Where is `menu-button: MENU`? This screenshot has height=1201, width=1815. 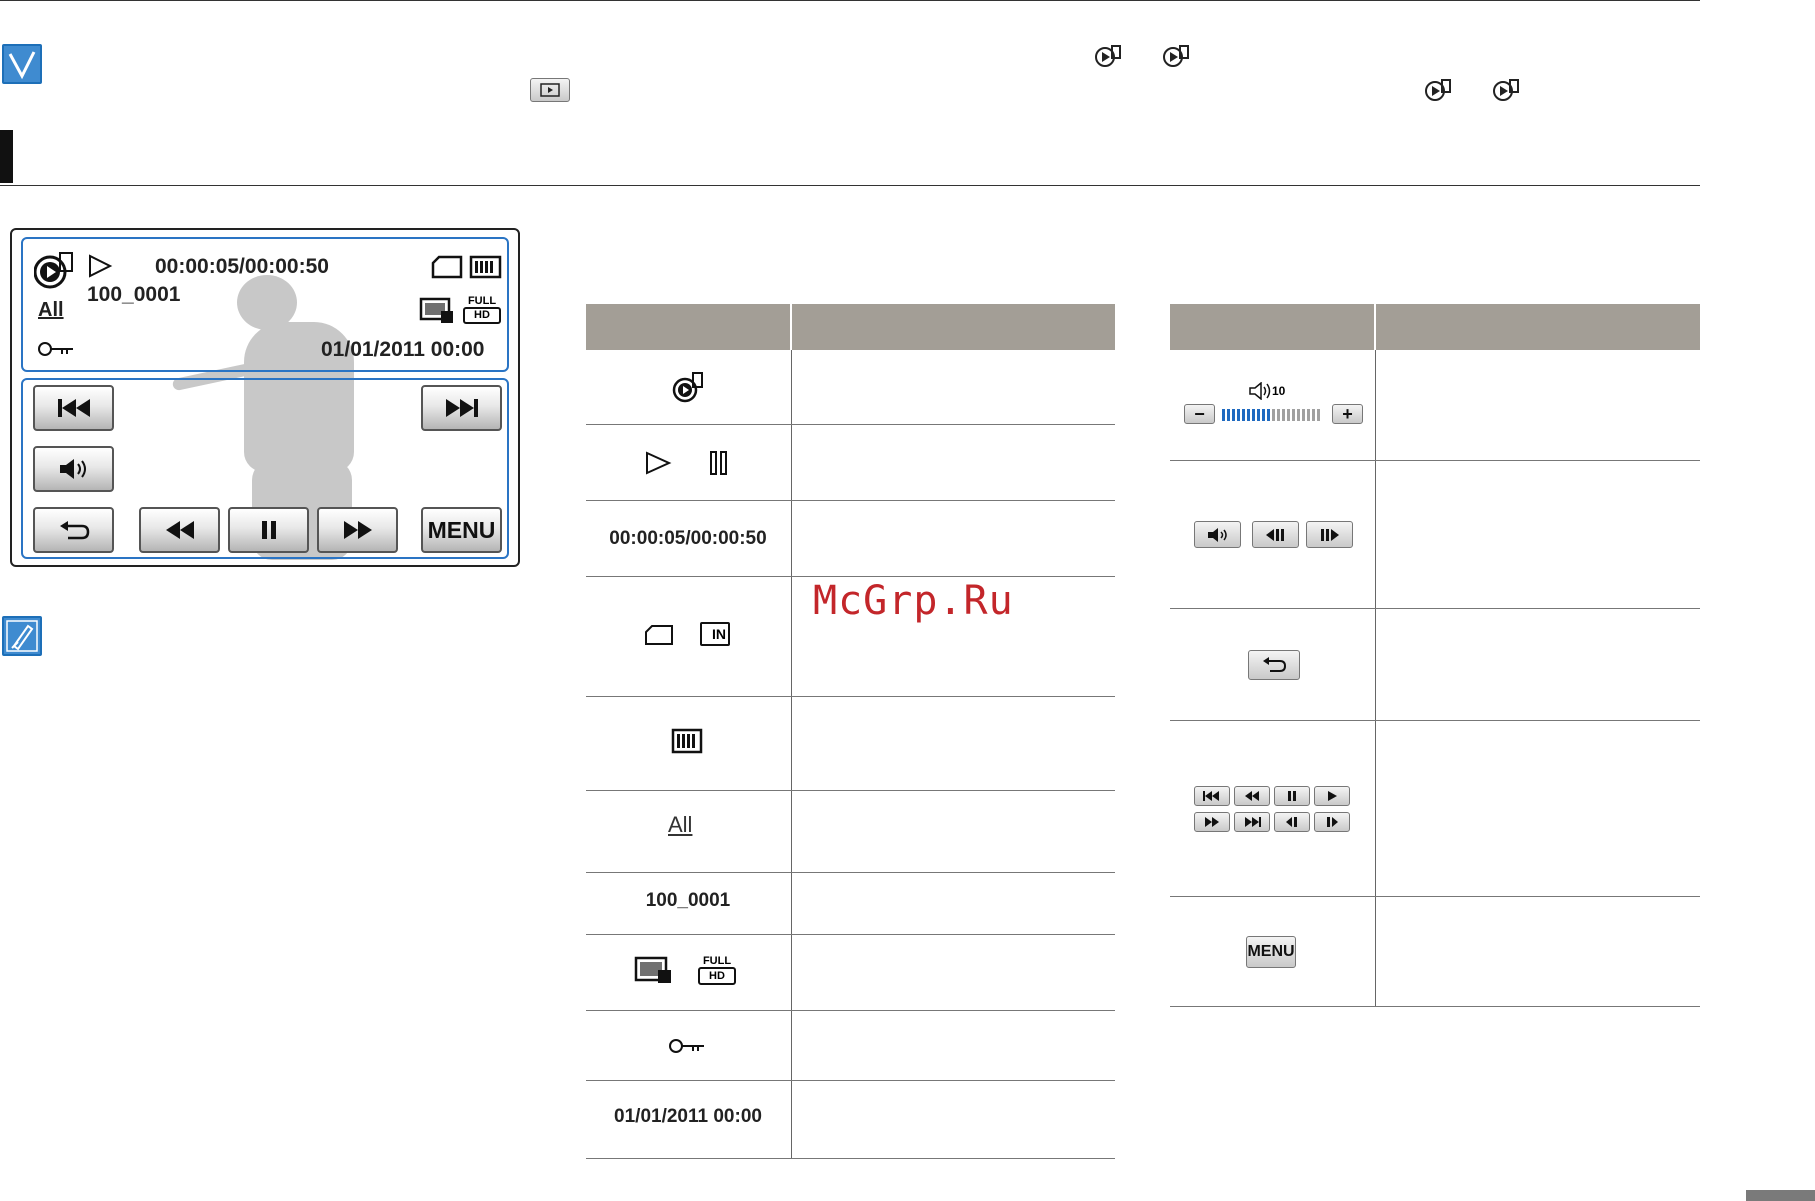
menu-button: MENU is located at coordinates (461, 530).